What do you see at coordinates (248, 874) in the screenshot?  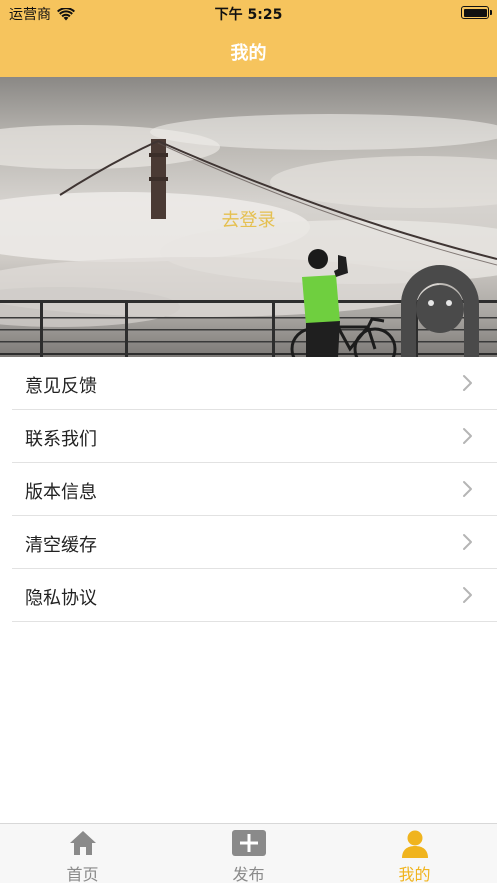 I see `tab-label: 发布` at bounding box center [248, 874].